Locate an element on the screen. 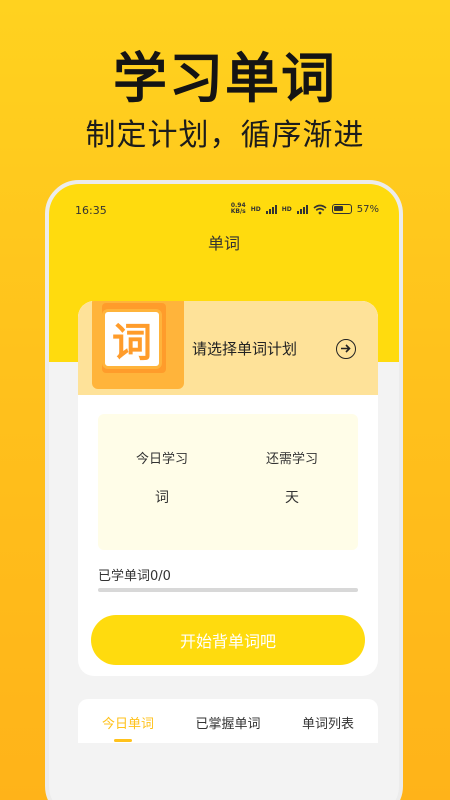 The width and height of the screenshot is (450, 800). learned-words-progress-bar is located at coordinates (228, 590).